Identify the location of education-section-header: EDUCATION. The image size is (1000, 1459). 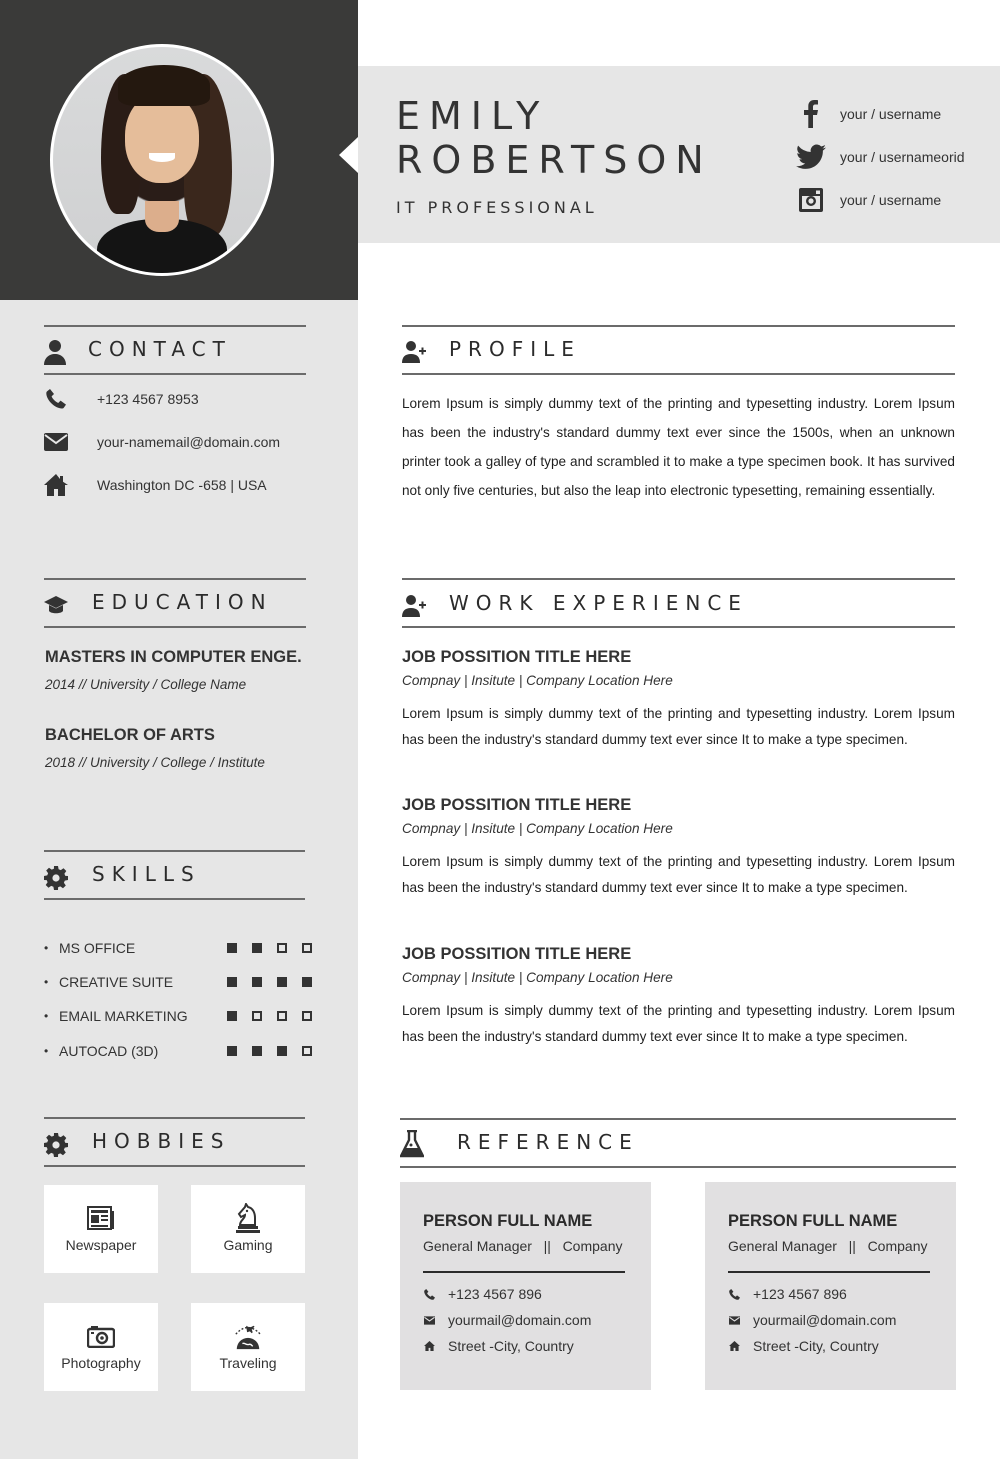
(175, 603).